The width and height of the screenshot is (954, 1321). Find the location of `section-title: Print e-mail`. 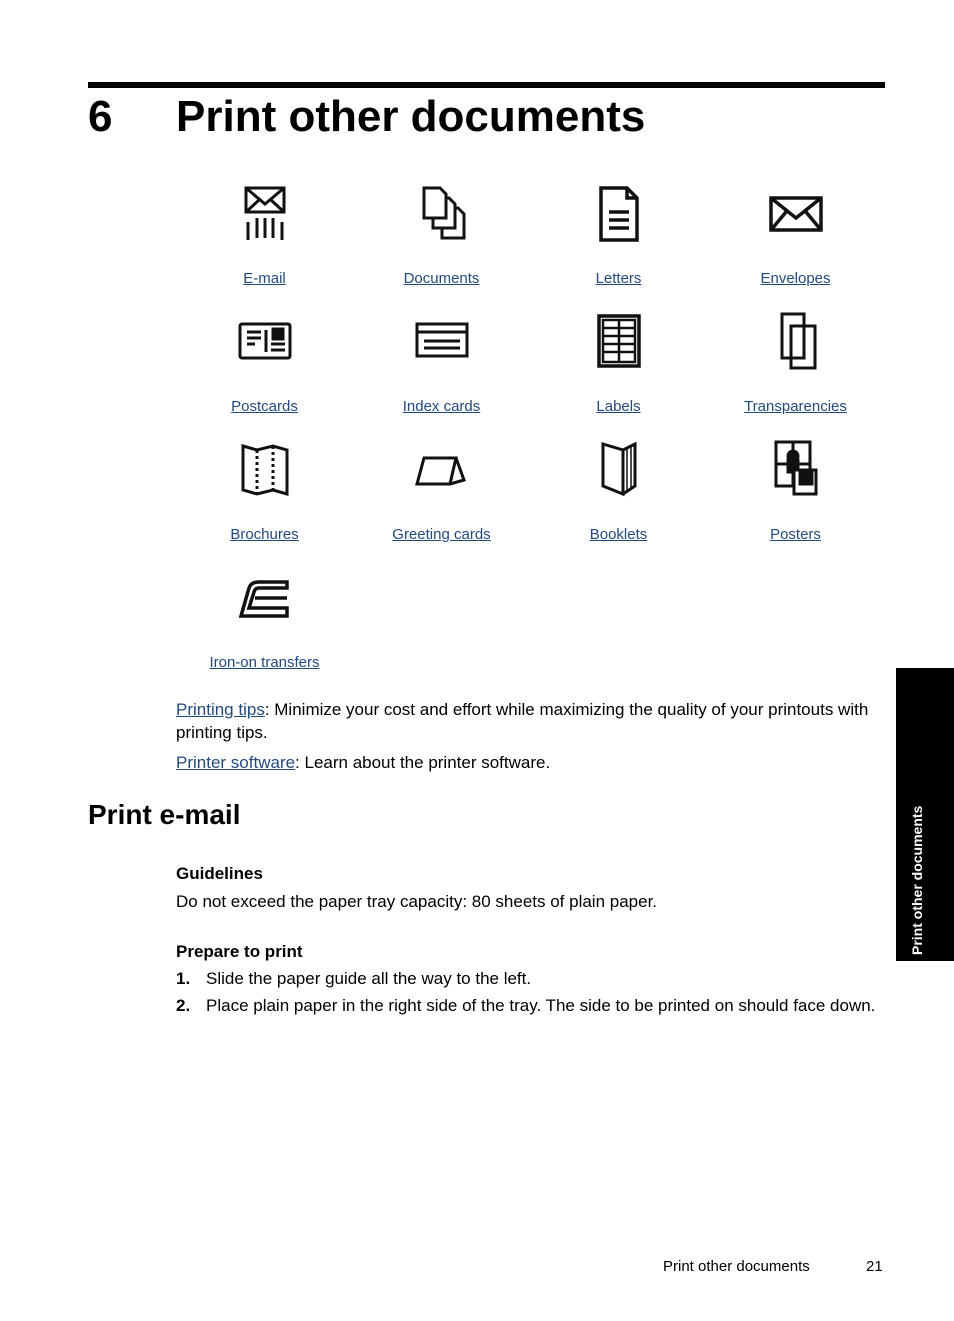

section-title: Print e-mail is located at coordinates (164, 814).